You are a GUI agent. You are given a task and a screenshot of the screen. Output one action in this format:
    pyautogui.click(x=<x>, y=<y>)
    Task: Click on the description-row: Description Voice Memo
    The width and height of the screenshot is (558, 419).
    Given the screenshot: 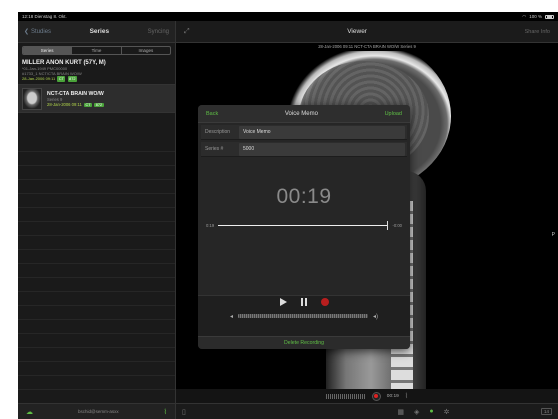 What is the action you would take?
    pyautogui.click(x=304, y=132)
    